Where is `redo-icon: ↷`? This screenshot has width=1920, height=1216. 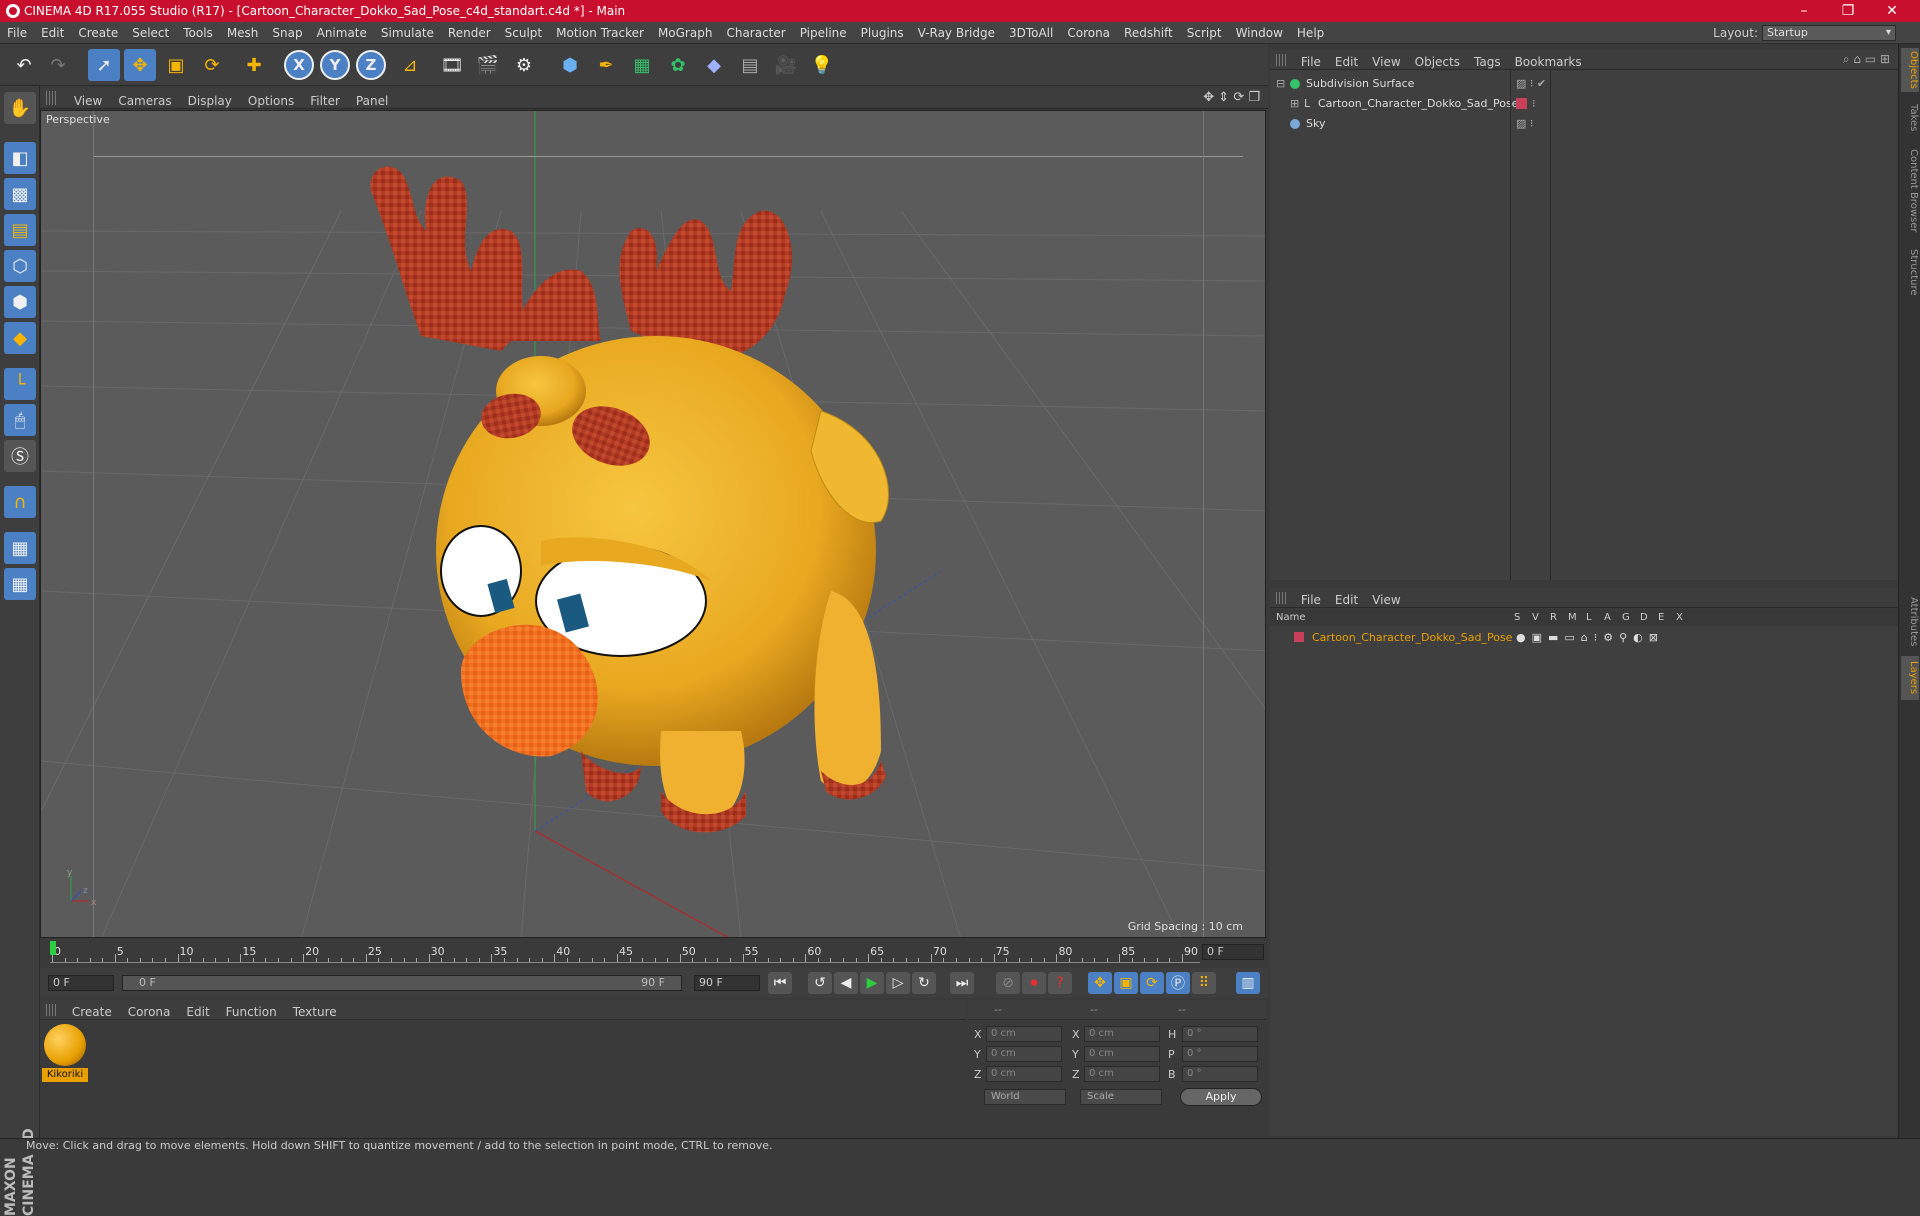 redo-icon: ↷ is located at coordinates (58, 65).